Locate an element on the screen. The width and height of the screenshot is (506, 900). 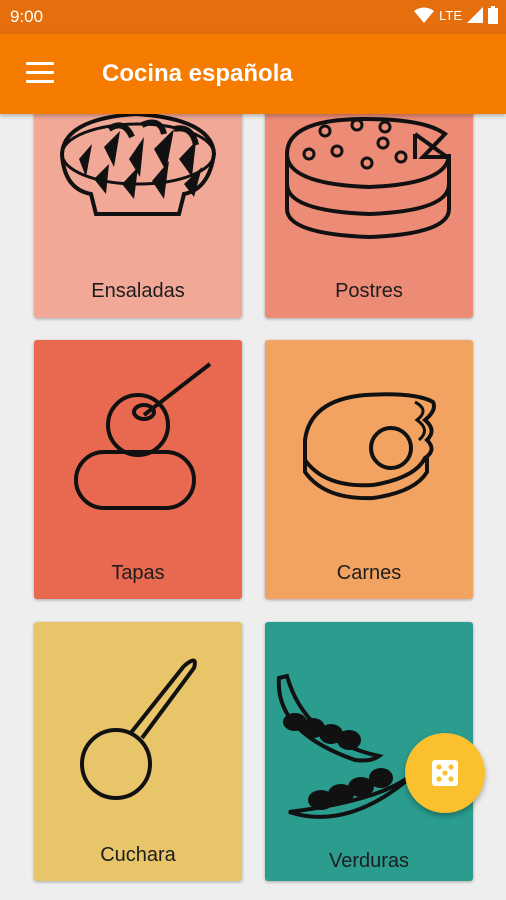
network-type: LTE is located at coordinates (450, 15).